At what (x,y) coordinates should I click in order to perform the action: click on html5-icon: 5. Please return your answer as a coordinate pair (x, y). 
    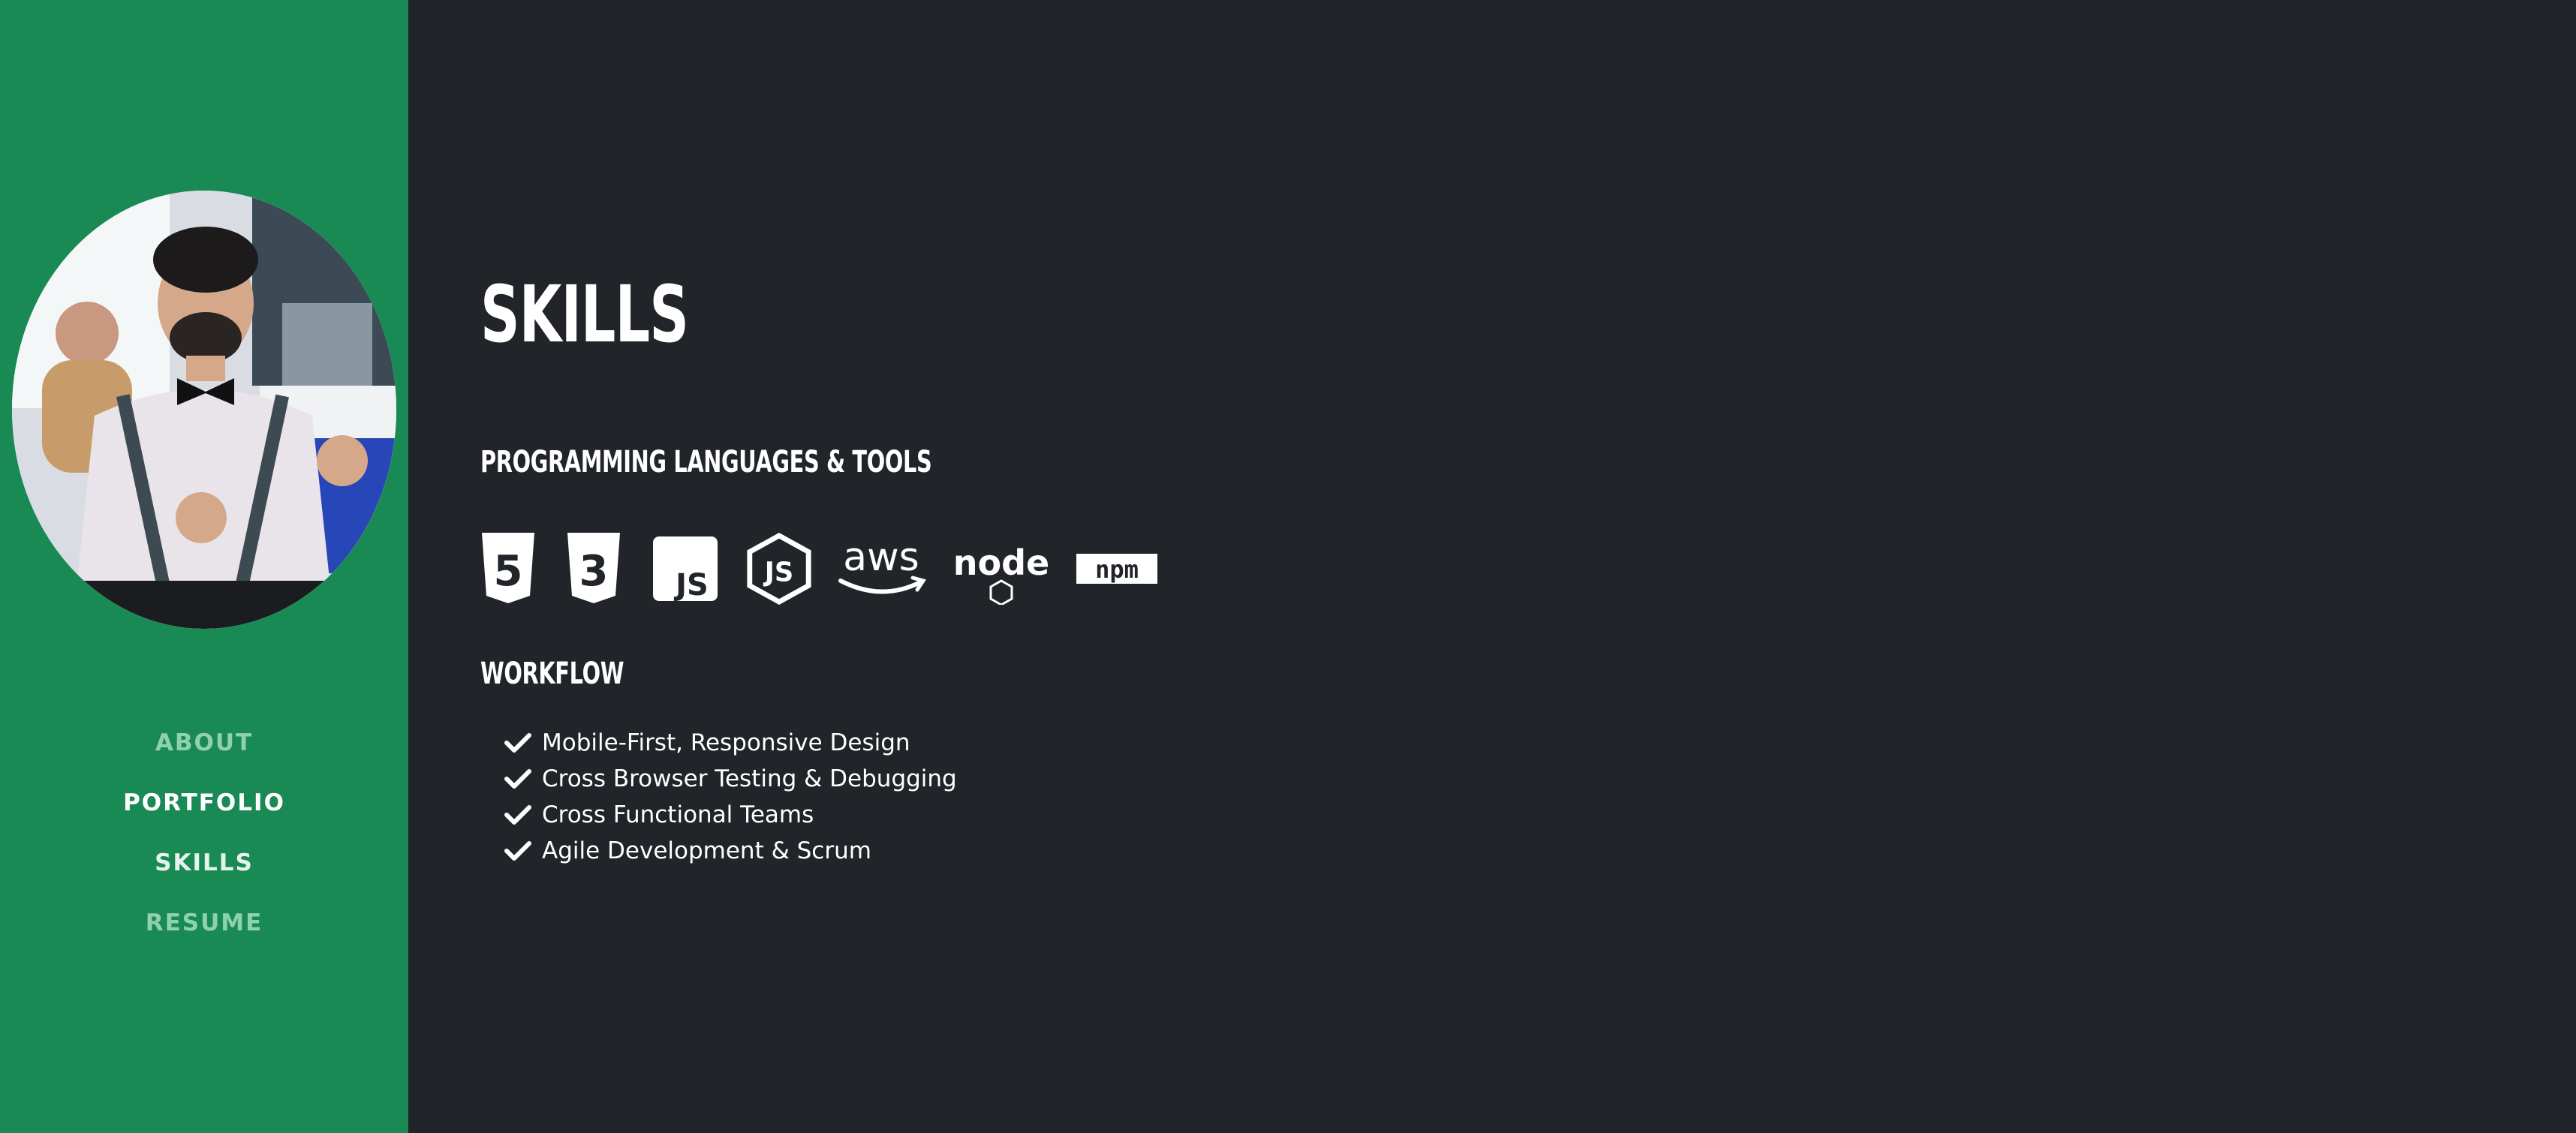
    Looking at the image, I should click on (508, 568).